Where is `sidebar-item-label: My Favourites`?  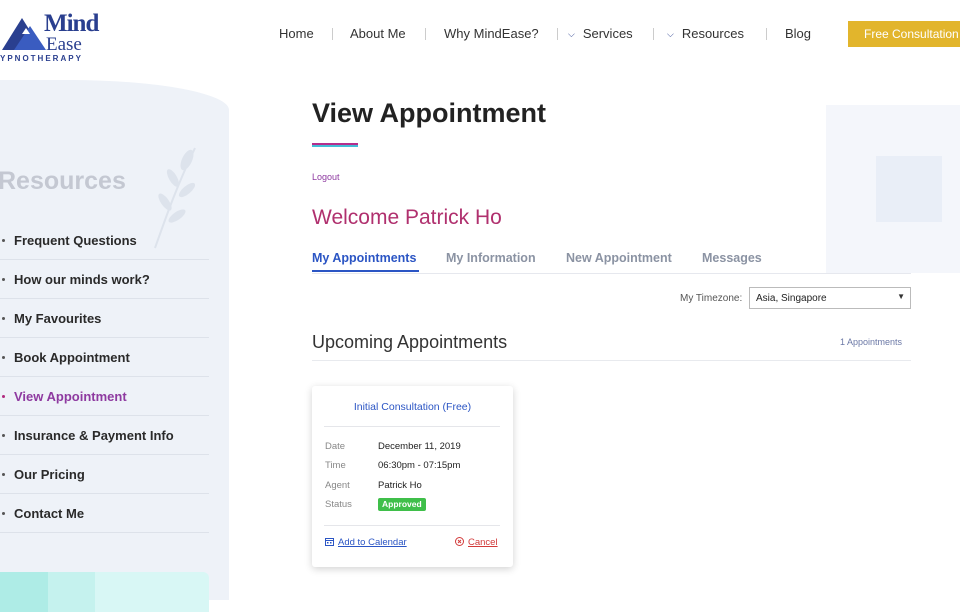 sidebar-item-label: My Favourites is located at coordinates (58, 318).